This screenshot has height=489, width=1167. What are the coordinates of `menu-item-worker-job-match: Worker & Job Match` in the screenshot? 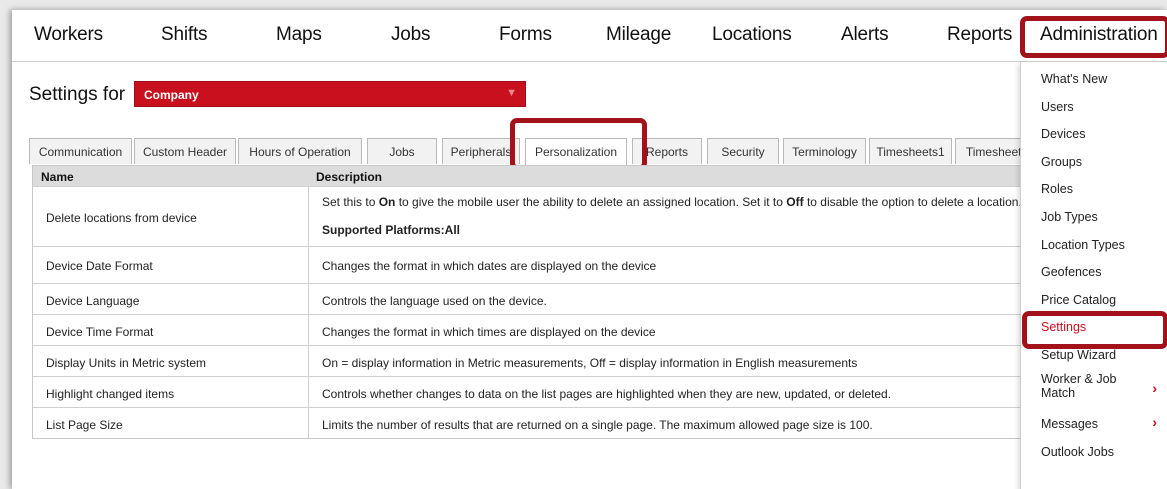 It's located at (1101, 386).